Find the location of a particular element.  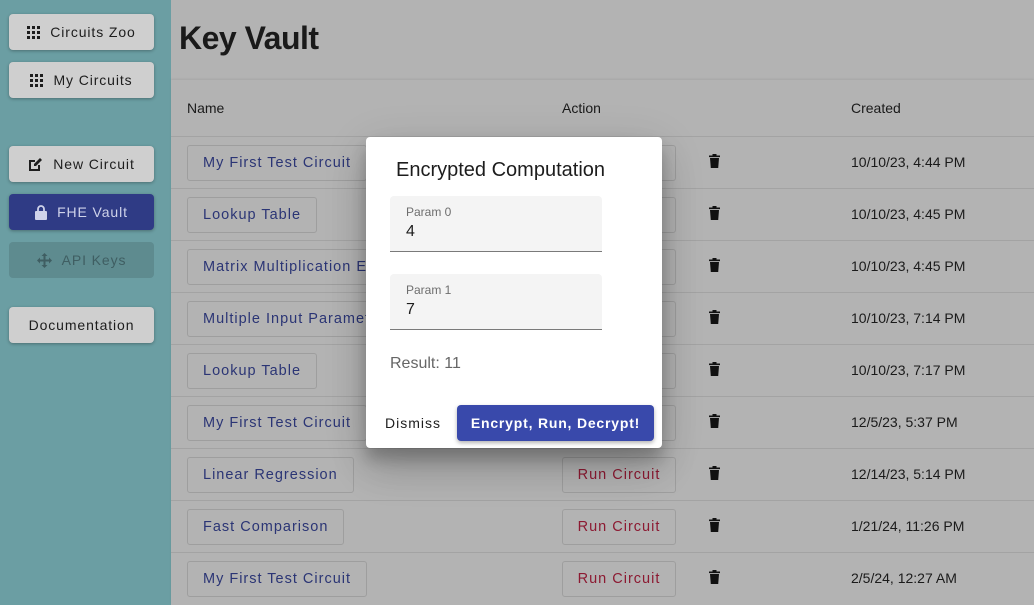

edit-icon is located at coordinates (36, 164).